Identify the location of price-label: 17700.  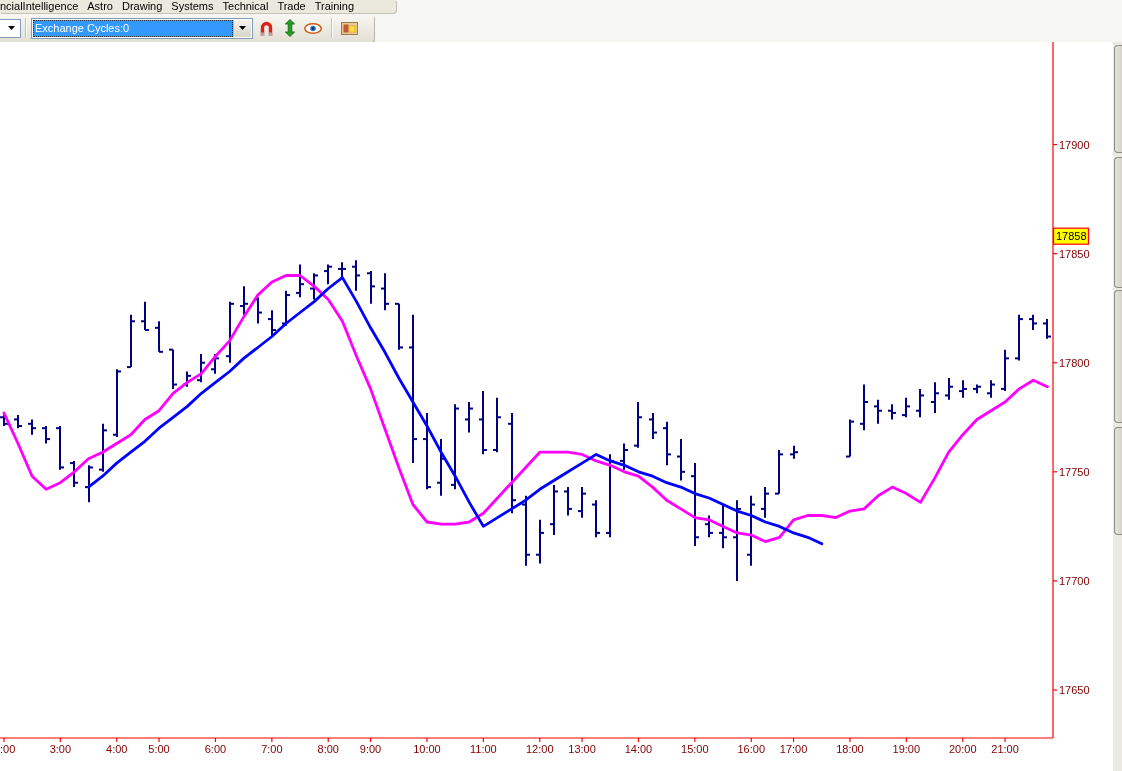
(1074, 580).